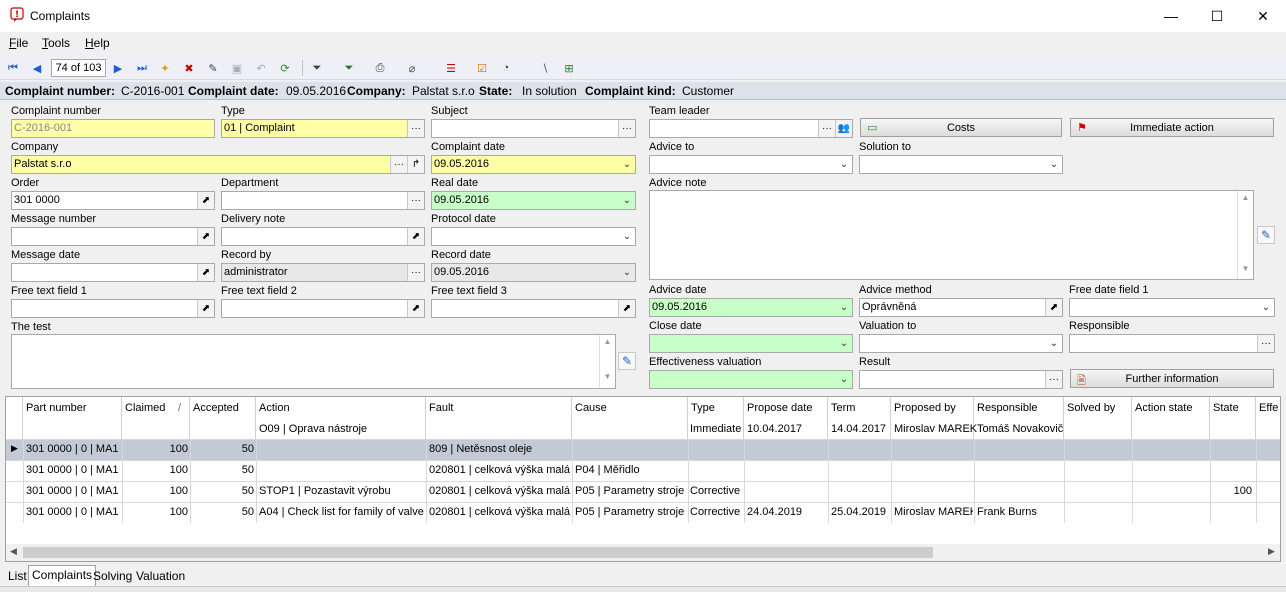  Describe the element at coordinates (1172, 127) in the screenshot. I see `immediate-action-button: ⚑ Immediate action` at that location.